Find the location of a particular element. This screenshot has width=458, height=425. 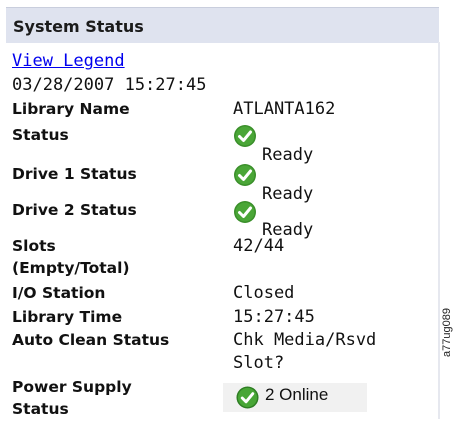

library-name-label: Library Name is located at coordinates (71, 109).